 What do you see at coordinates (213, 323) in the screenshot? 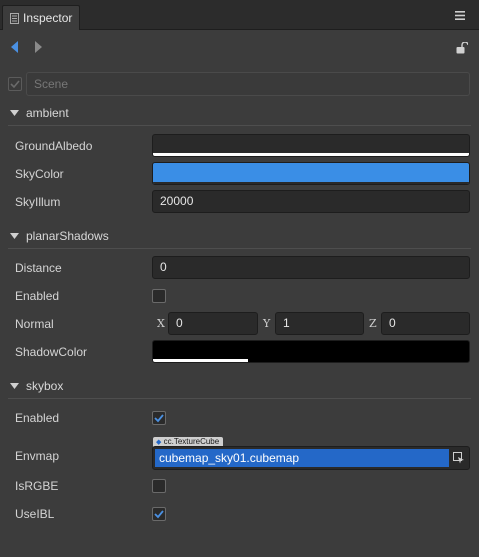
I see `normal-x-input: 0` at bounding box center [213, 323].